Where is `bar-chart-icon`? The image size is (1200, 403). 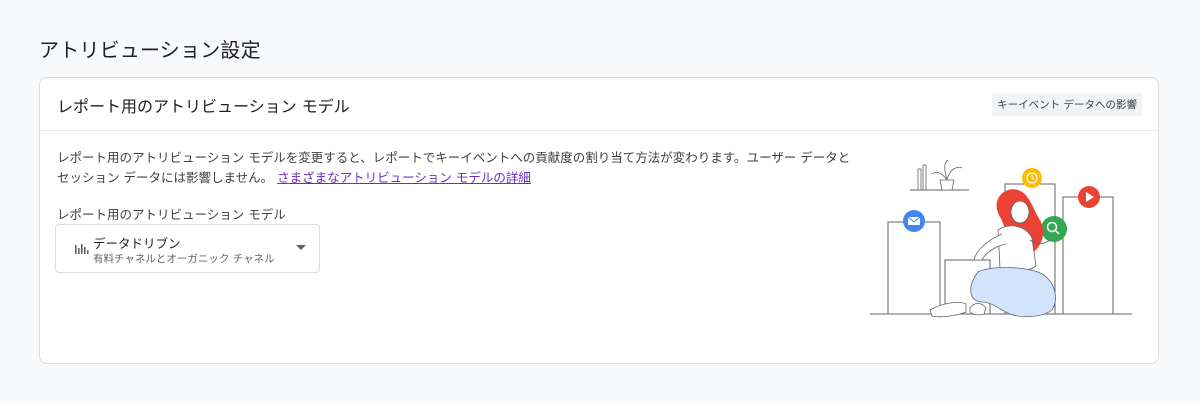
bar-chart-icon is located at coordinates (82, 249).